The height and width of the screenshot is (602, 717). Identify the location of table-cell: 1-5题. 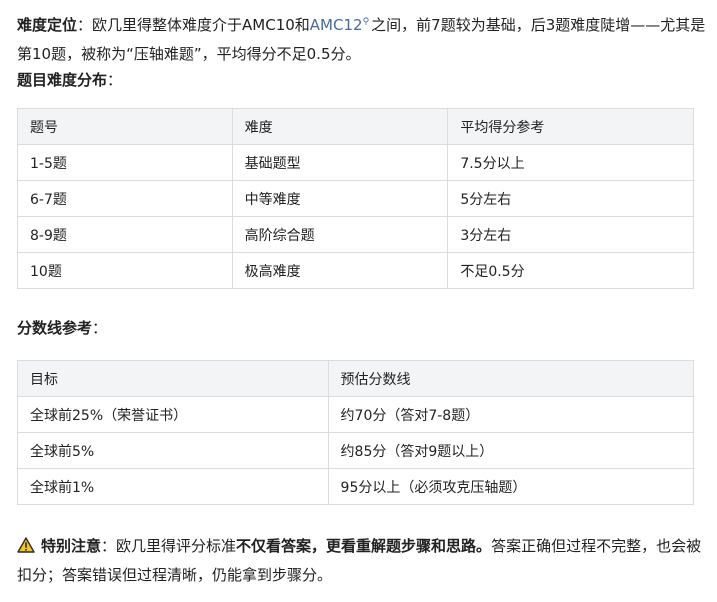
(125, 162).